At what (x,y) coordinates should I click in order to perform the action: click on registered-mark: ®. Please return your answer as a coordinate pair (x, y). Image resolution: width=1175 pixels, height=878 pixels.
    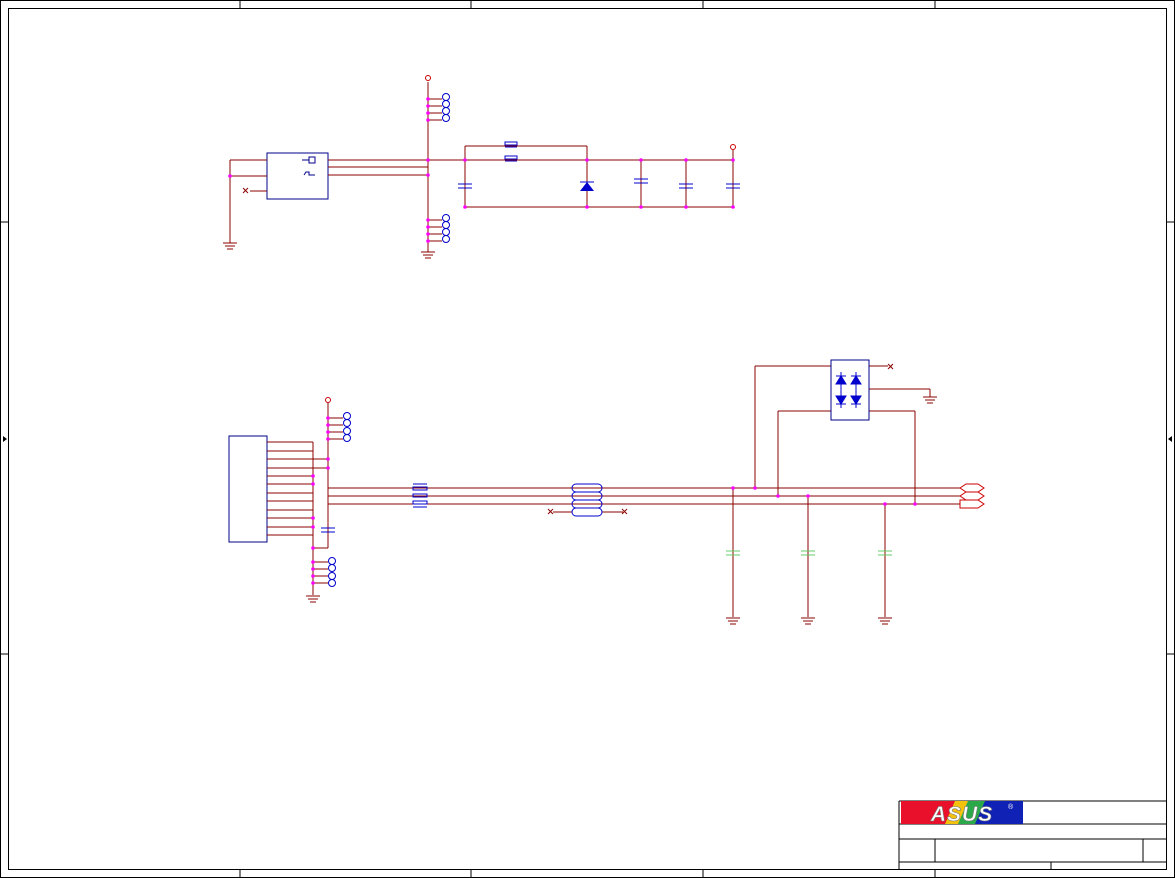
    Looking at the image, I should click on (1011, 807).